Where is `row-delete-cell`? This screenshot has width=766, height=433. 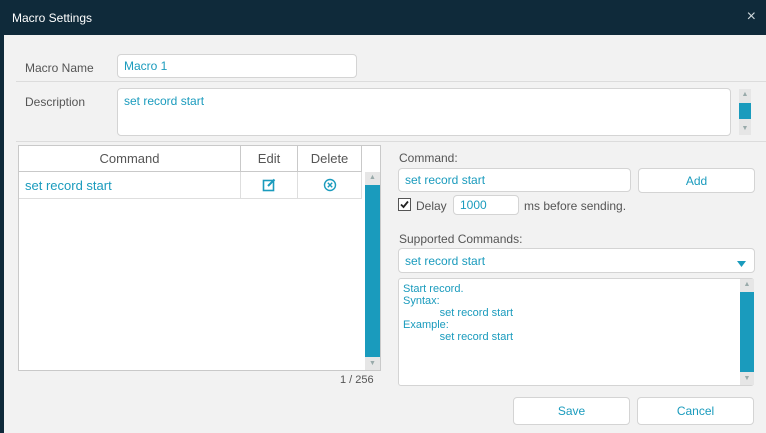
row-delete-cell is located at coordinates (330, 185).